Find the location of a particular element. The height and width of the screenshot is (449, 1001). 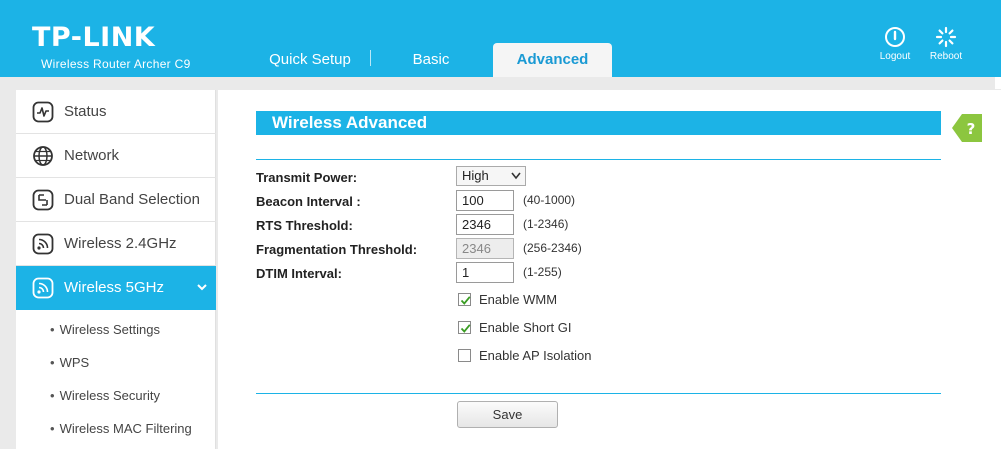

transmit-power-value: High is located at coordinates (475, 175).